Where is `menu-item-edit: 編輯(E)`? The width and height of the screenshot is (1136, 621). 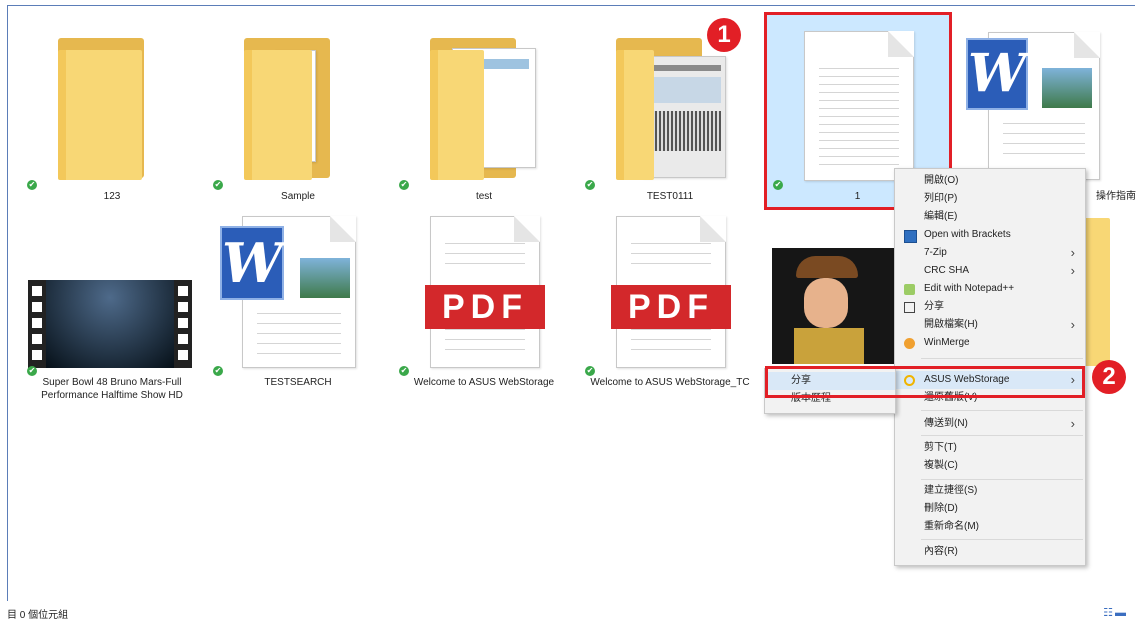
menu-item-edit: 編輯(E) is located at coordinates (990, 217).